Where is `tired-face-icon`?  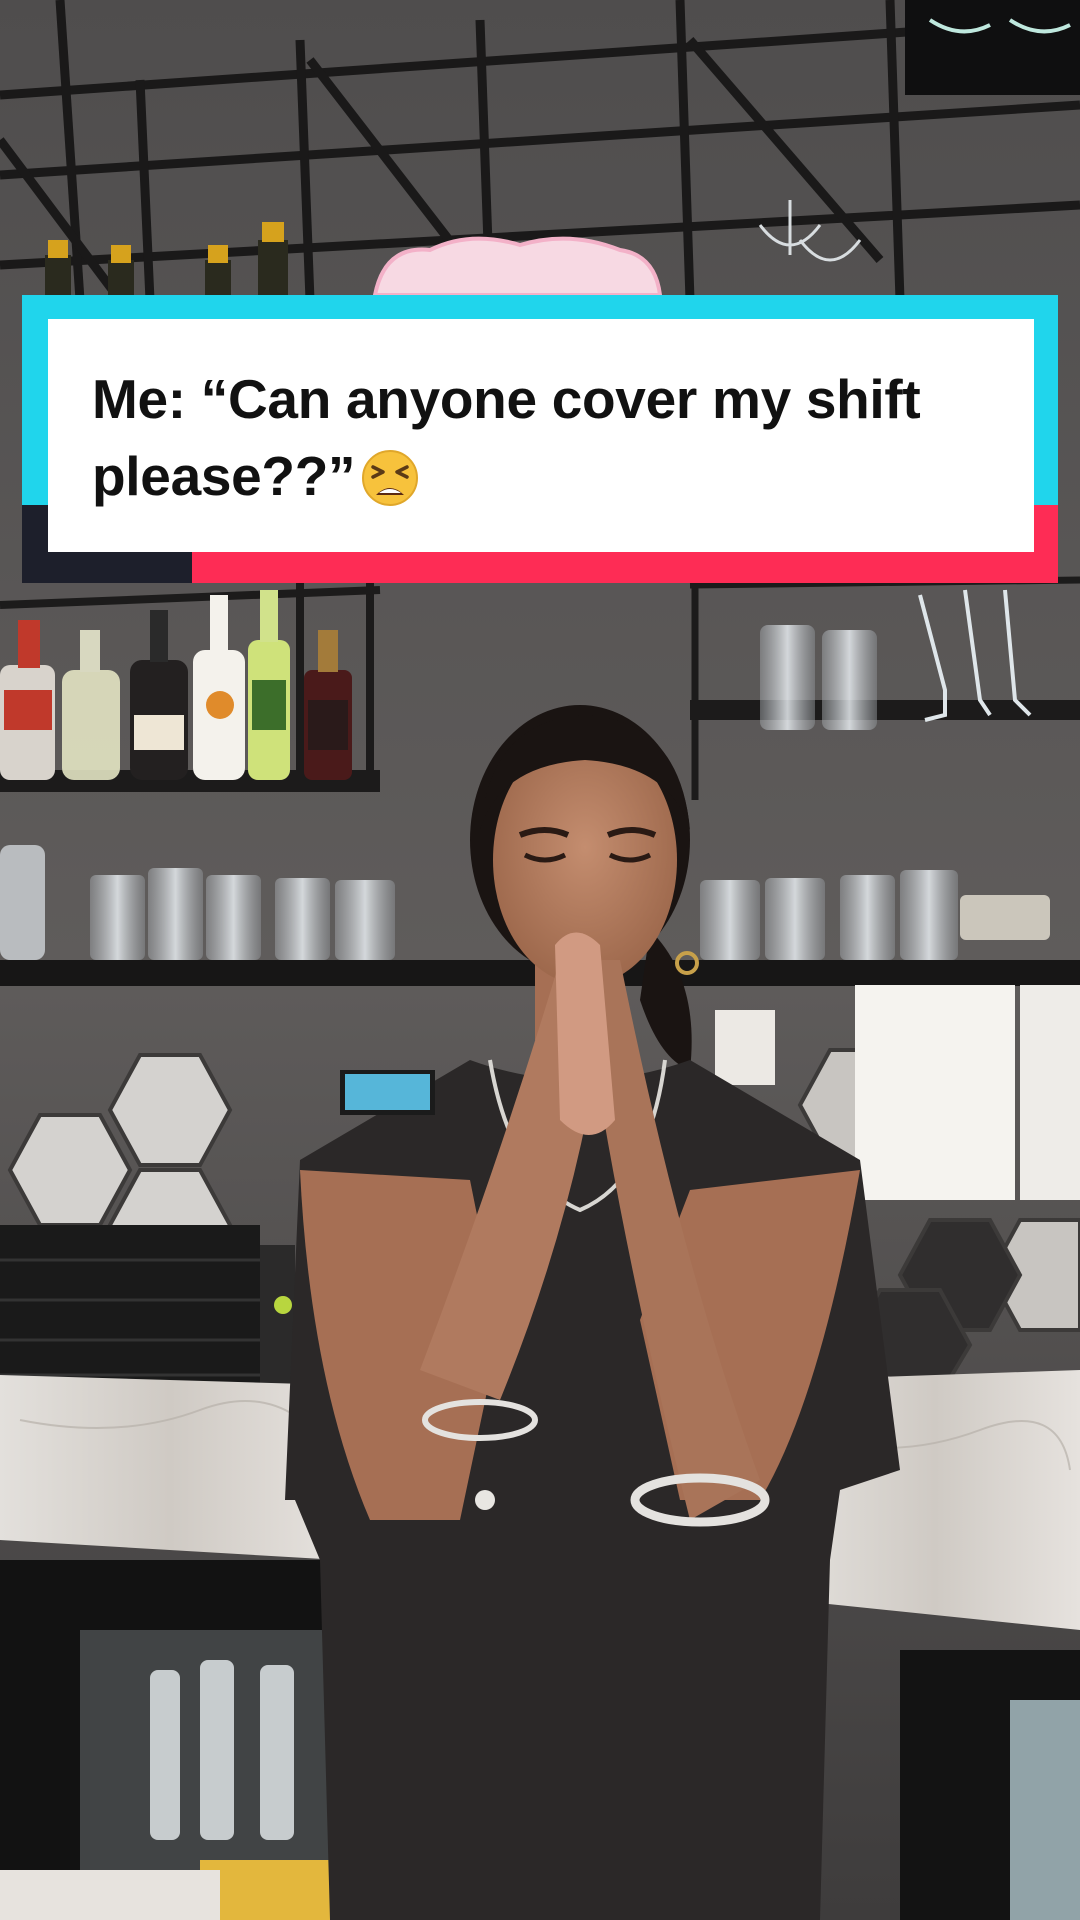
tired-face-icon is located at coordinates (390, 488).